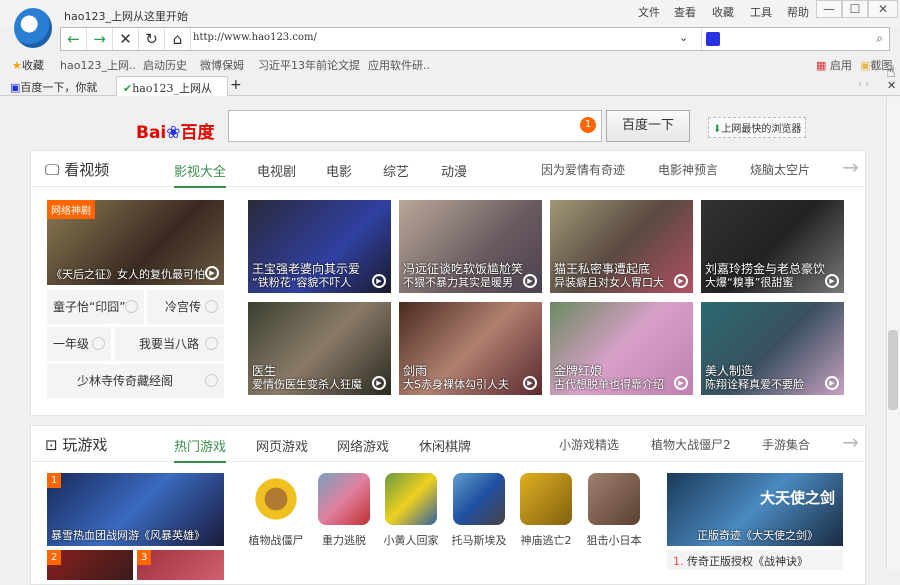 The width and height of the screenshot is (900, 585). Describe the element at coordinates (28, 65) in the screenshot. I see `favorites-button: ★收藏` at that location.